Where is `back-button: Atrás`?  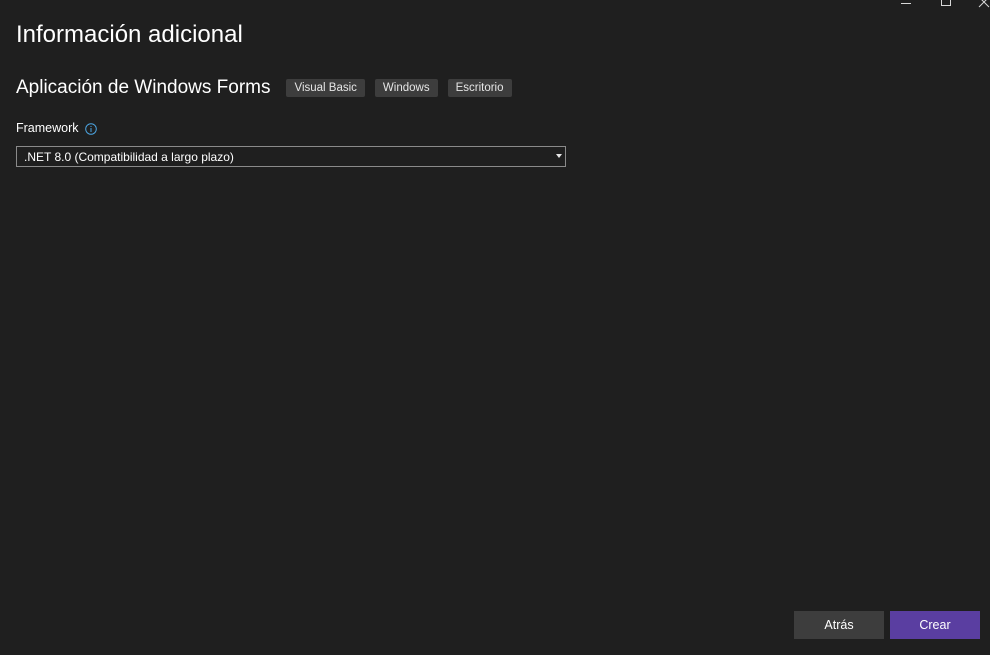
back-button: Atrás is located at coordinates (839, 625).